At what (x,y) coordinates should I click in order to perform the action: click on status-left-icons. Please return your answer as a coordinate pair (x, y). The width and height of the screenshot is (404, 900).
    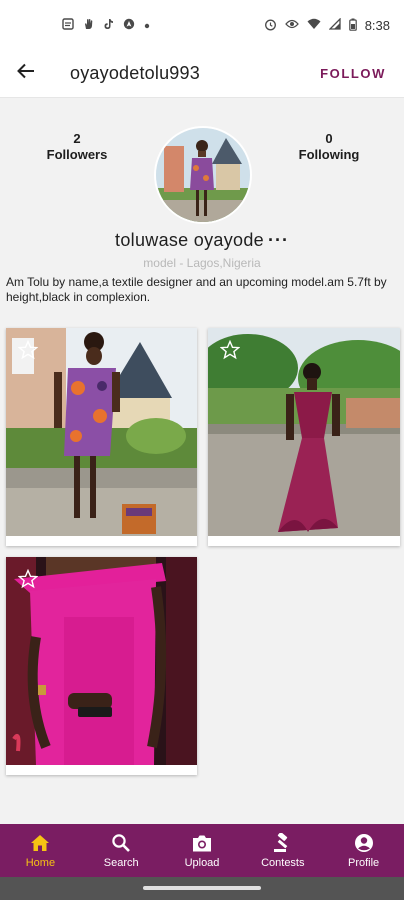
    Looking at the image, I should click on (106, 25).